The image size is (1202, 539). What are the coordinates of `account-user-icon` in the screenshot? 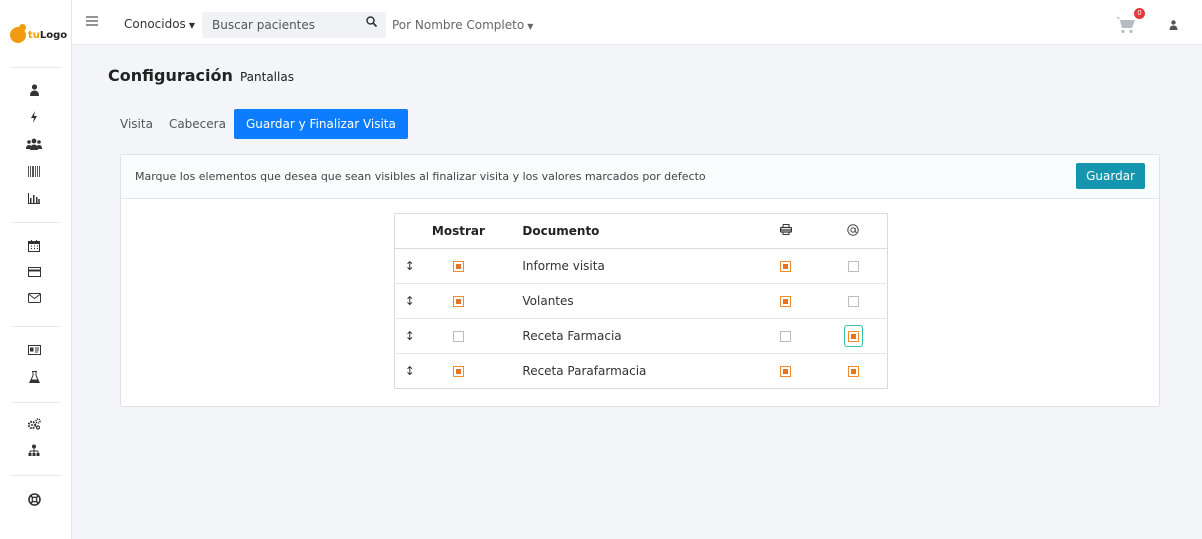 It's located at (1173, 26).